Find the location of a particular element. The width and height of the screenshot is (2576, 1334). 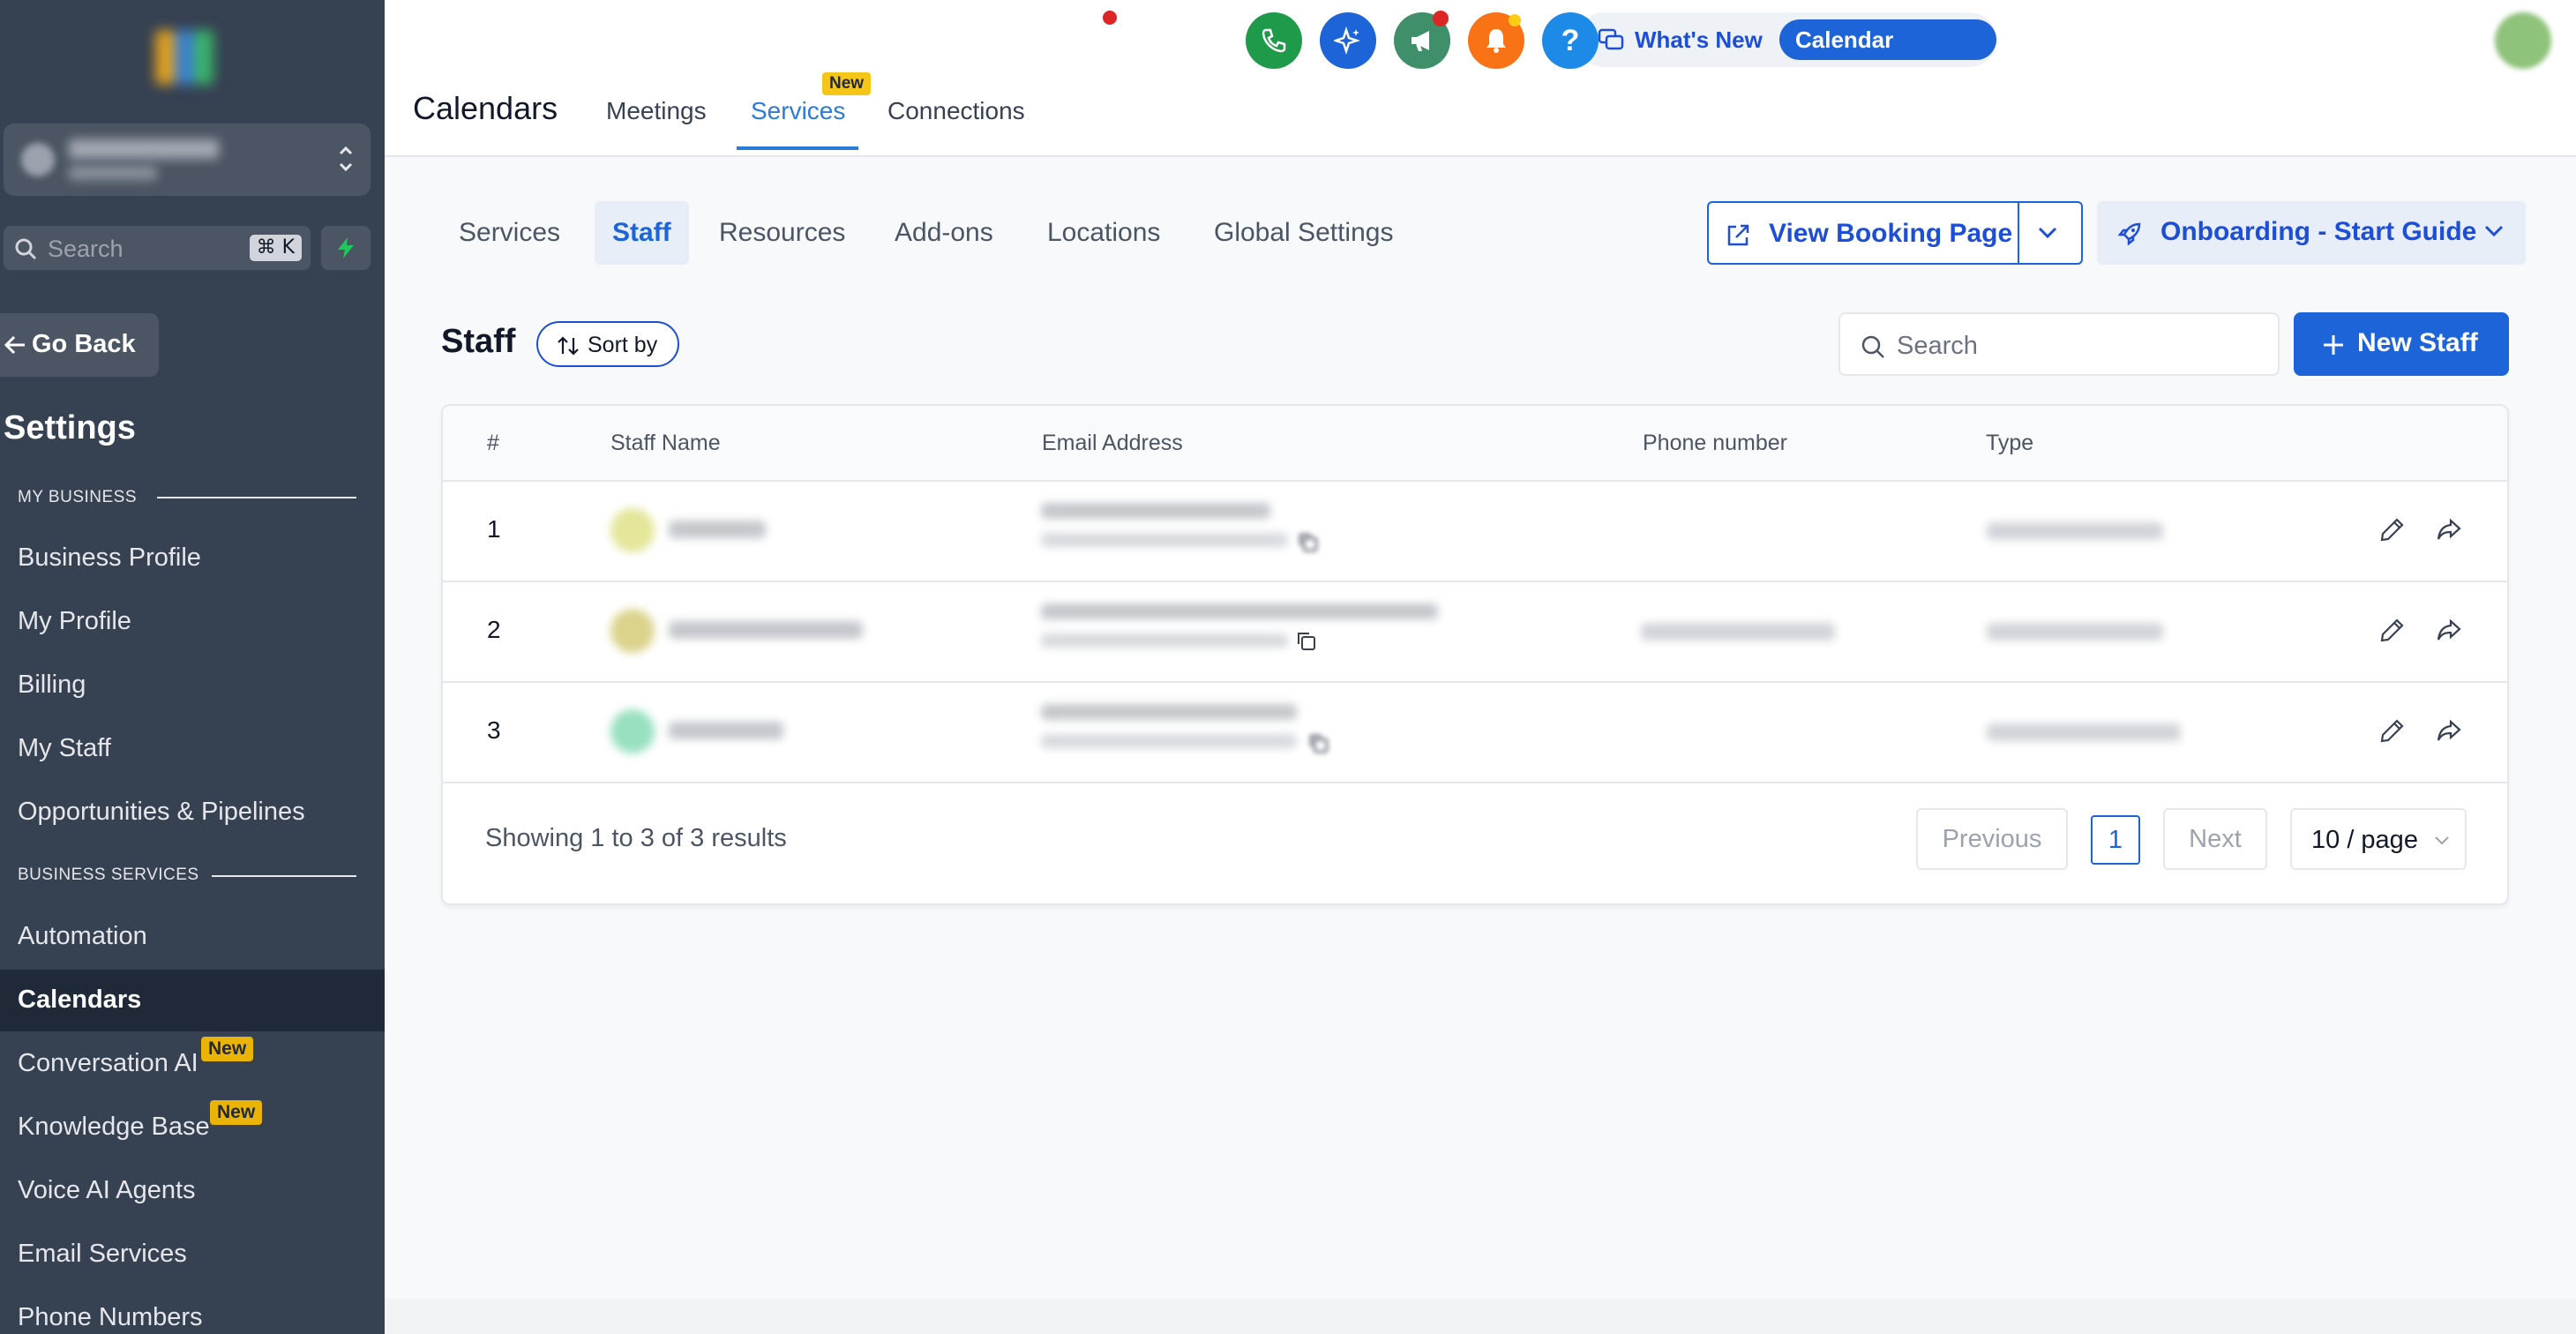

sidebar-item-email-services: Email Services is located at coordinates (192, 1255).